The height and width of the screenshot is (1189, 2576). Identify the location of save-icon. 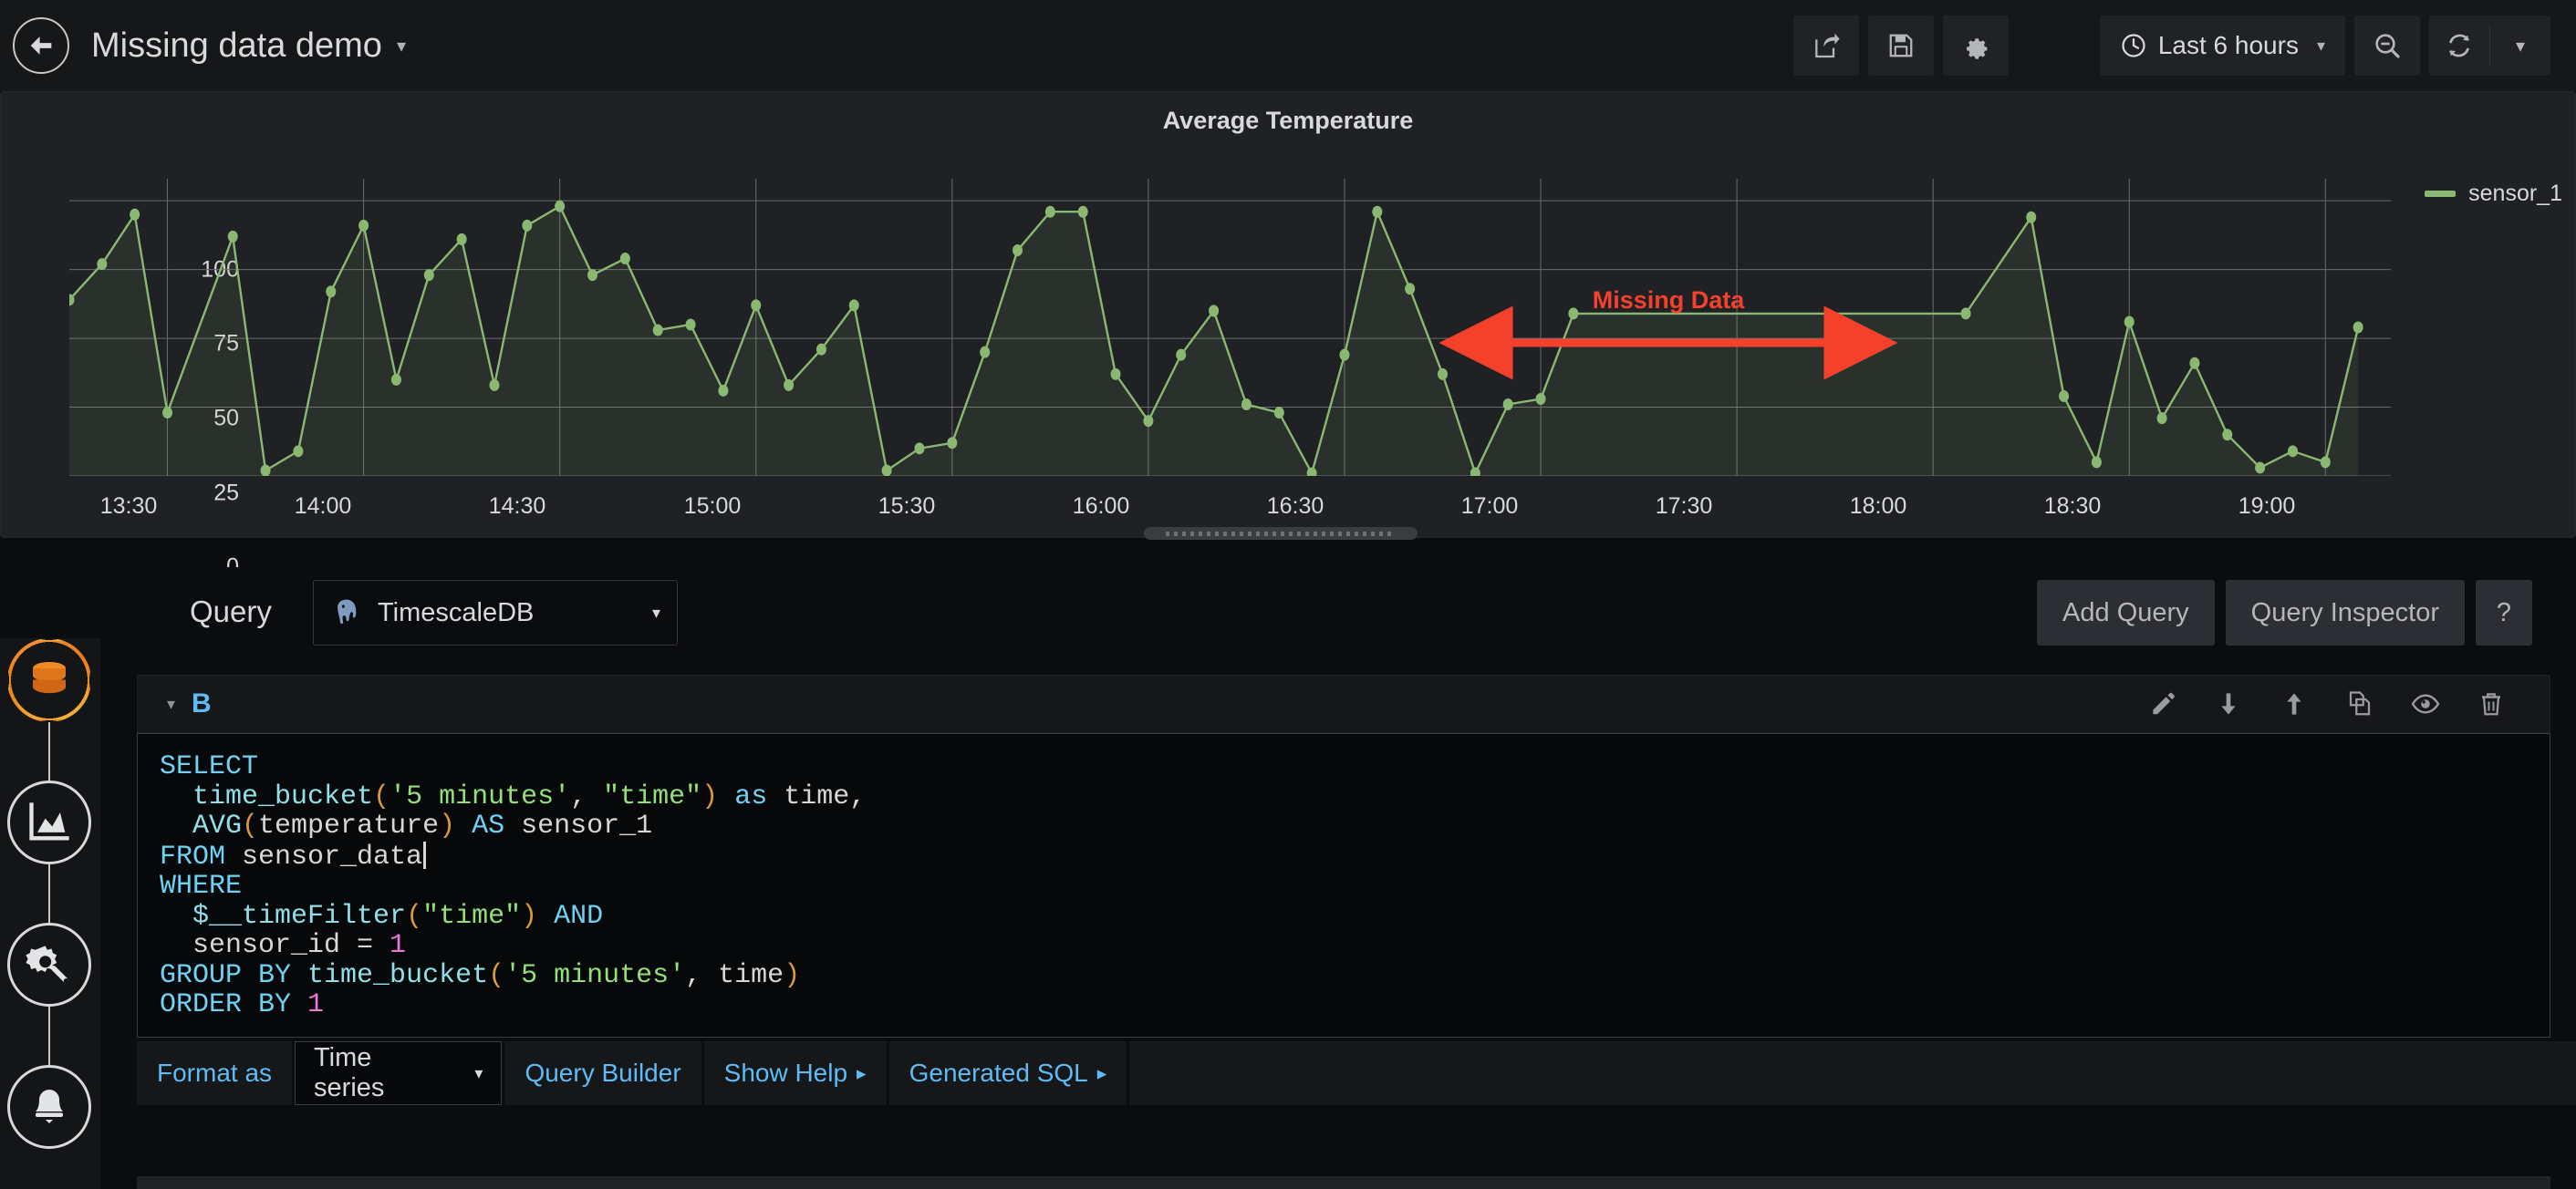
(1901, 46).